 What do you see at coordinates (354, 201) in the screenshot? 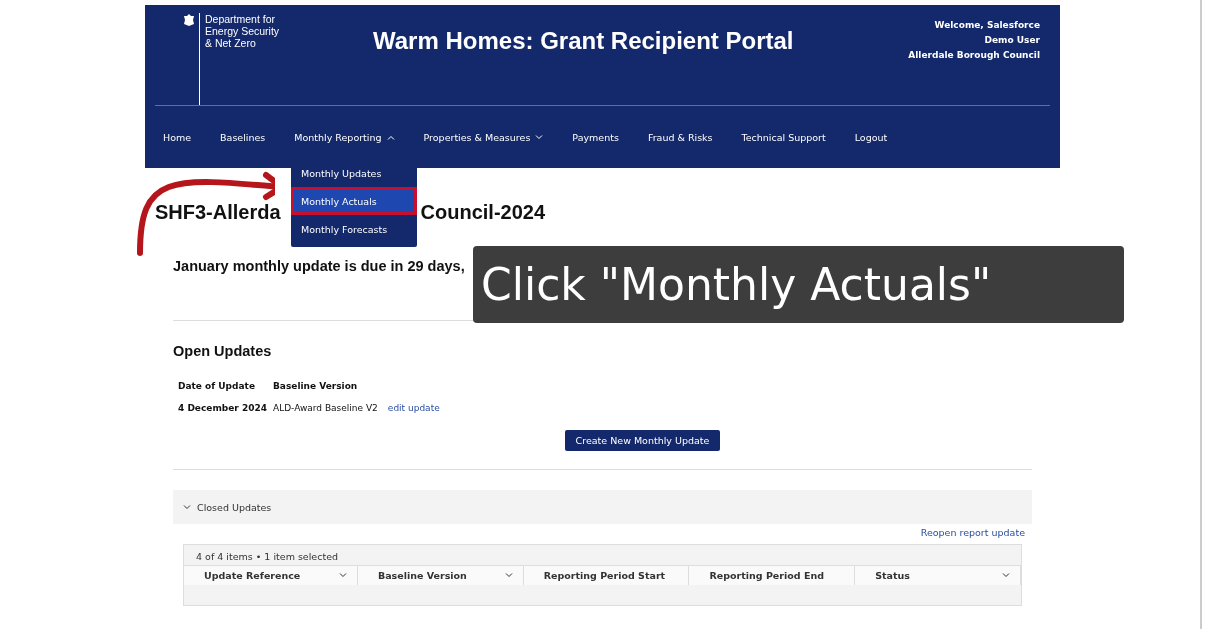
I see `menu-item: Monthly Actuals` at bounding box center [354, 201].